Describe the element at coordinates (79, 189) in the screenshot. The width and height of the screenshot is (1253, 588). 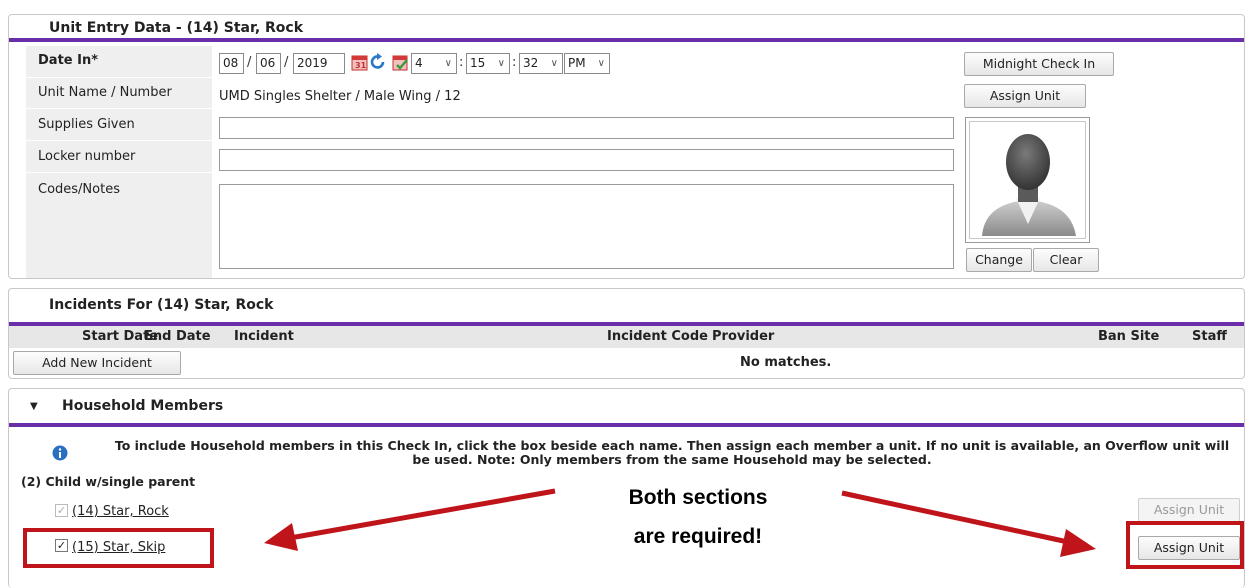
I see `codes-notes-label: Codes/Notes` at that location.